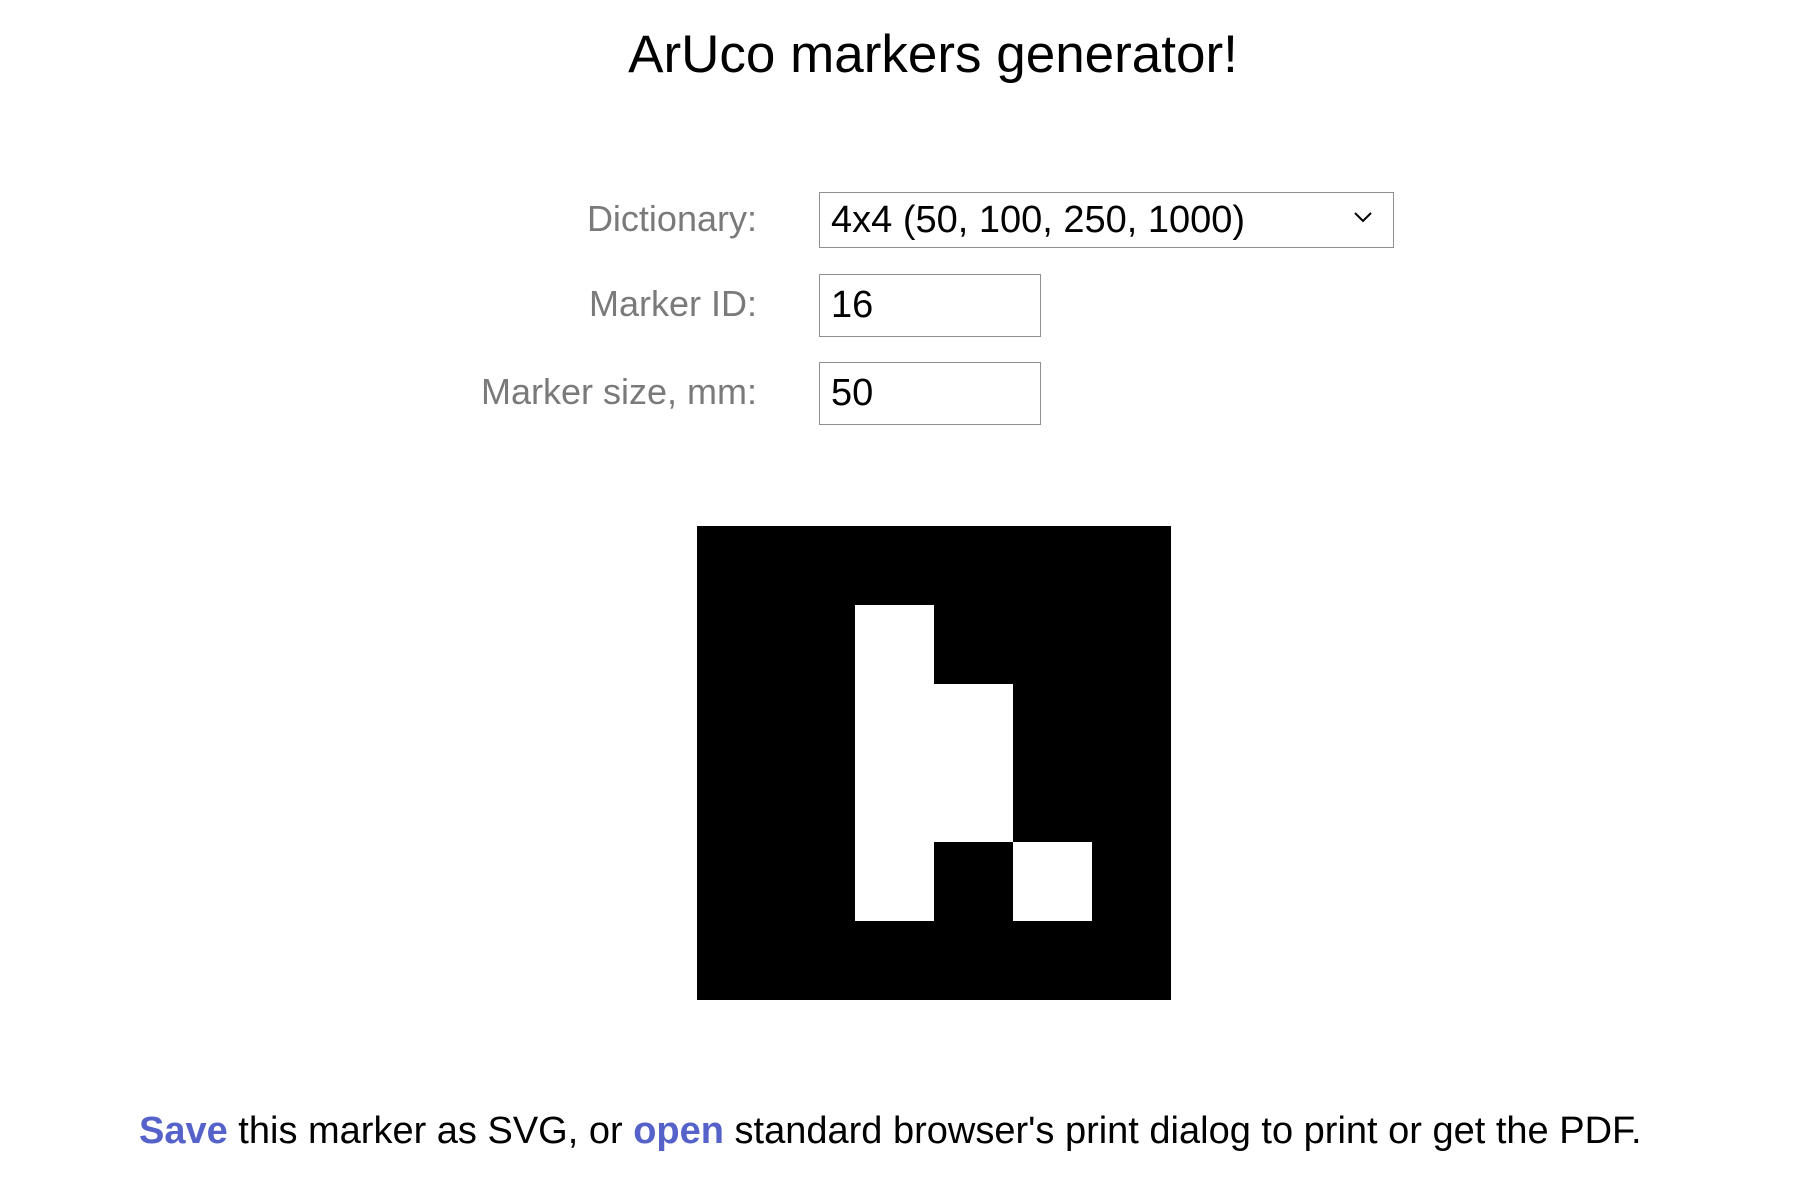  I want to click on marker-id-input: 16, so click(930, 305).